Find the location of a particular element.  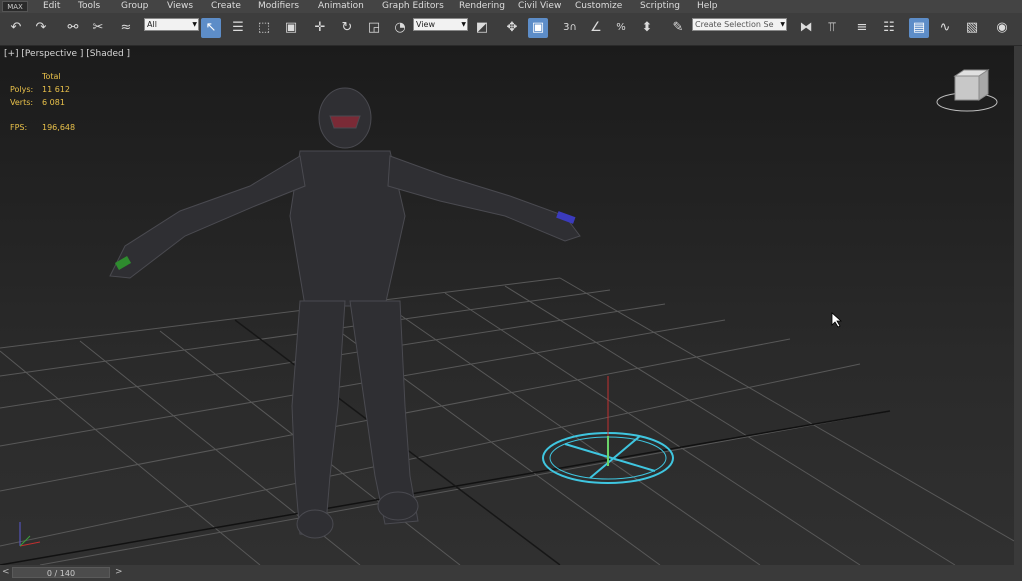

menu-group: Group is located at coordinates (134, 6).